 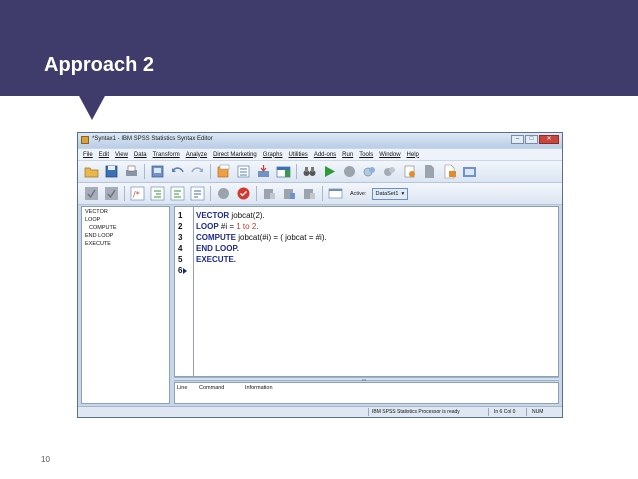 What do you see at coordinates (91, 193) in the screenshot?
I see `comment-icon` at bounding box center [91, 193].